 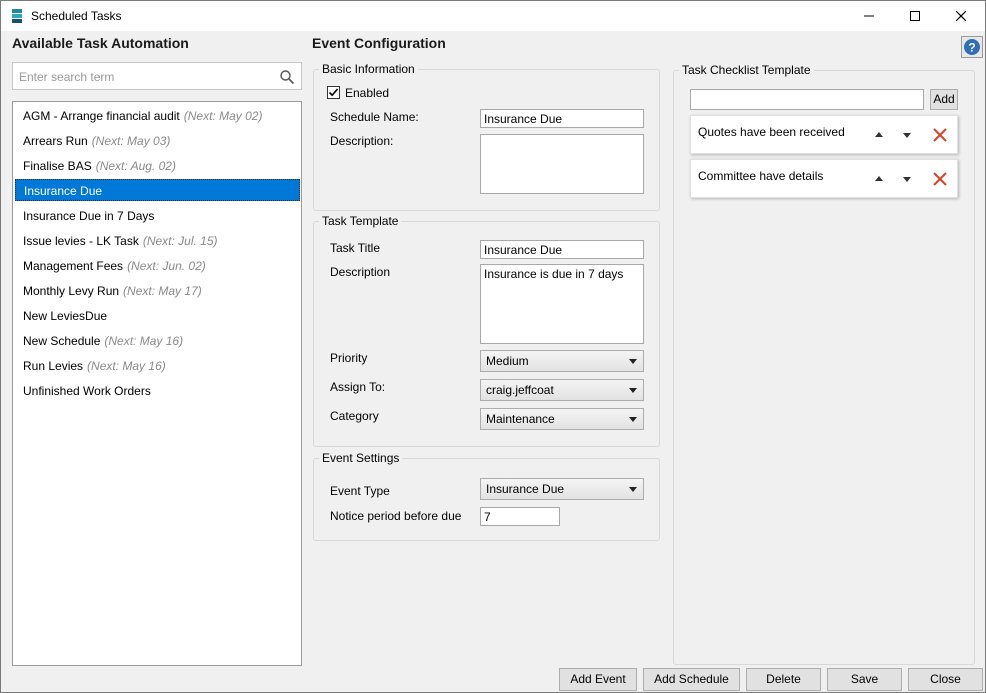 What do you see at coordinates (81, 241) in the screenshot?
I see `task-name: Issue levies - LK Task` at bounding box center [81, 241].